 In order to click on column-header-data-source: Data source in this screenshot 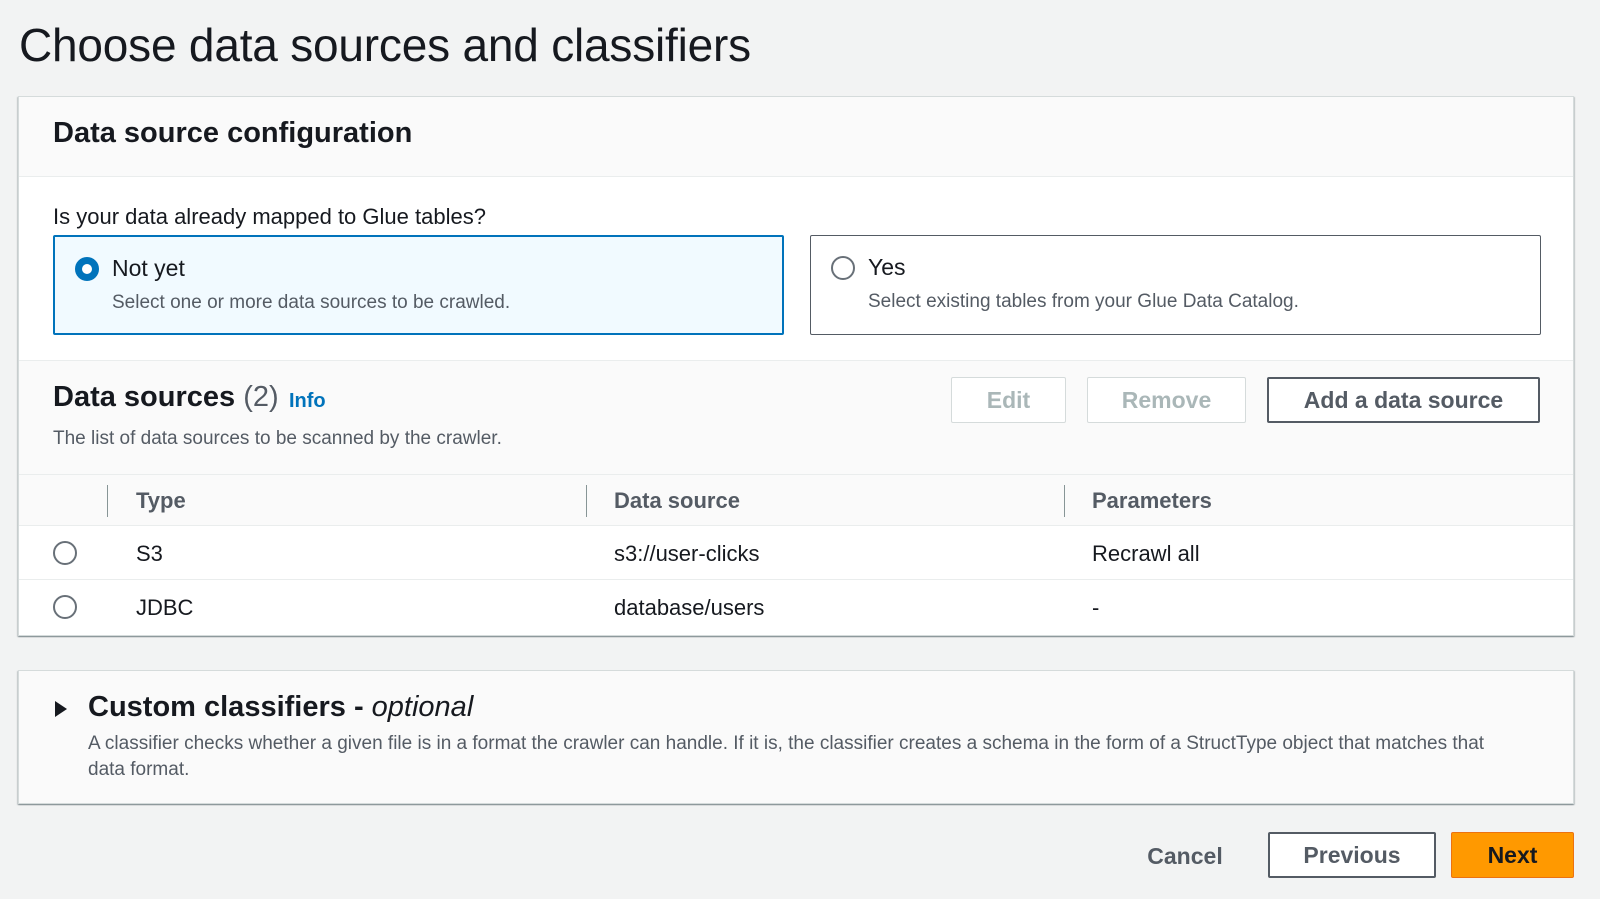, I will do `click(677, 501)`.